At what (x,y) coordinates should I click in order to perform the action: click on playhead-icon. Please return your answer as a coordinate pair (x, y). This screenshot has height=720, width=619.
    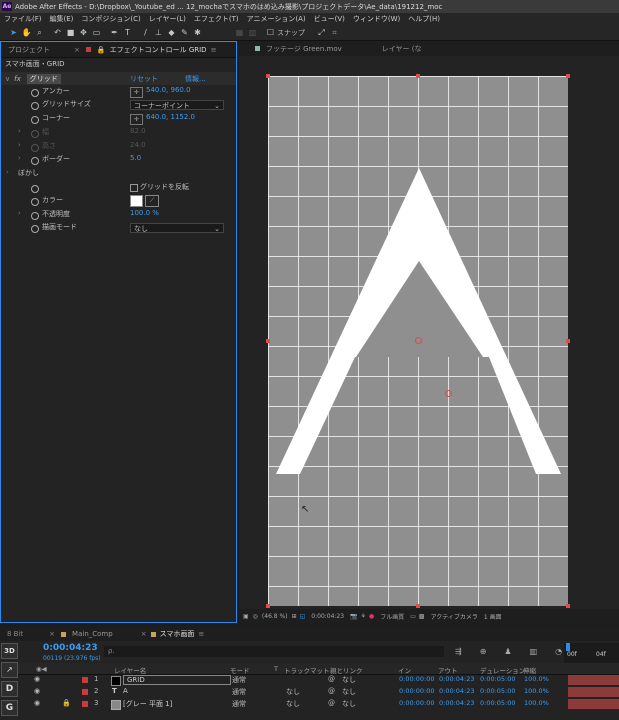
    Looking at the image, I should click on (568, 647).